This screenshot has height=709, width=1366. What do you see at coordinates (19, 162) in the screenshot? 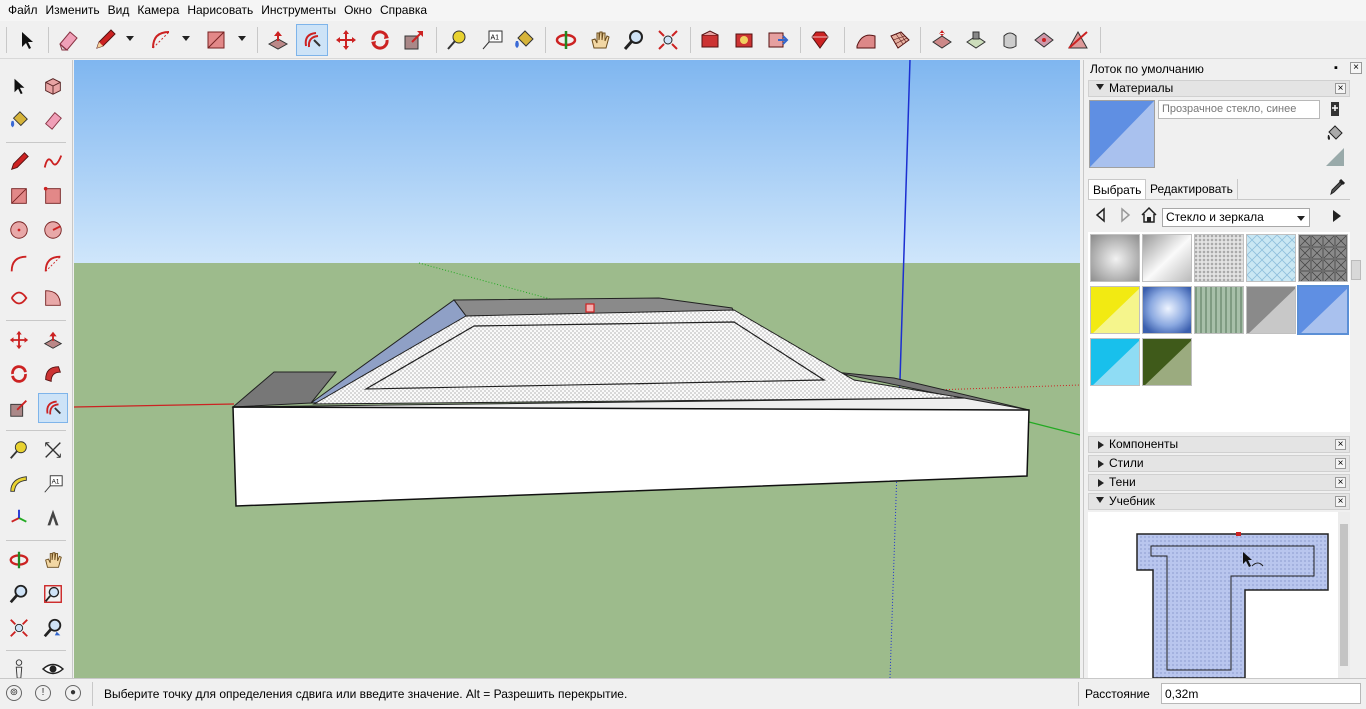
I see `left-line-button` at bounding box center [19, 162].